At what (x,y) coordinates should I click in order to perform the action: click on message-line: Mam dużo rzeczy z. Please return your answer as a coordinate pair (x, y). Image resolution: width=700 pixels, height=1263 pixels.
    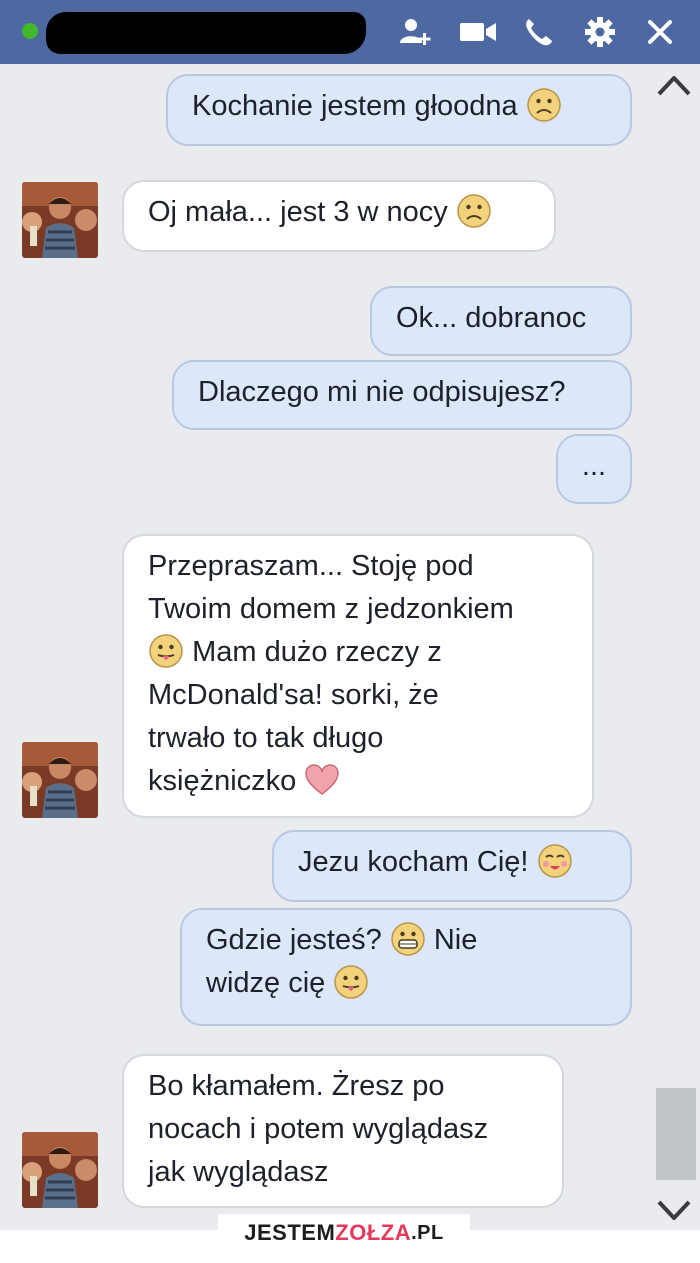
    Looking at the image, I should click on (358, 652).